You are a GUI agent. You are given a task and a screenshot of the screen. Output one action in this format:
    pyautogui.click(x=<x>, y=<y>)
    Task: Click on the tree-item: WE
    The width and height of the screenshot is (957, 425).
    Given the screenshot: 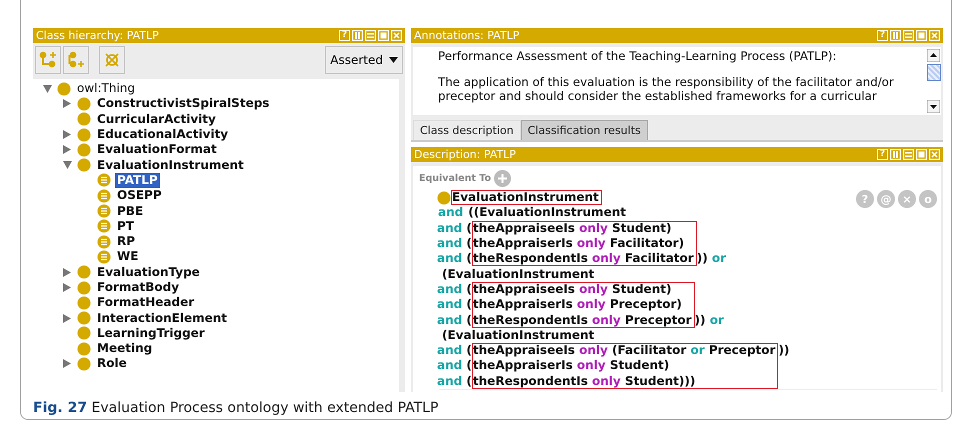 What is the action you would take?
    pyautogui.click(x=127, y=256)
    